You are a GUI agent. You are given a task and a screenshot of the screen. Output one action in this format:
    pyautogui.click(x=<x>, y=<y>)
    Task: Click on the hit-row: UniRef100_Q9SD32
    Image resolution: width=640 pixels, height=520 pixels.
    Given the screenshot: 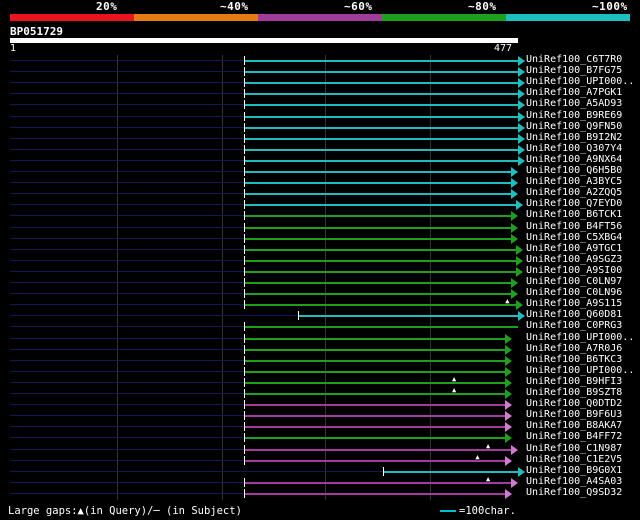 What is the action you would take?
    pyautogui.click(x=320, y=493)
    